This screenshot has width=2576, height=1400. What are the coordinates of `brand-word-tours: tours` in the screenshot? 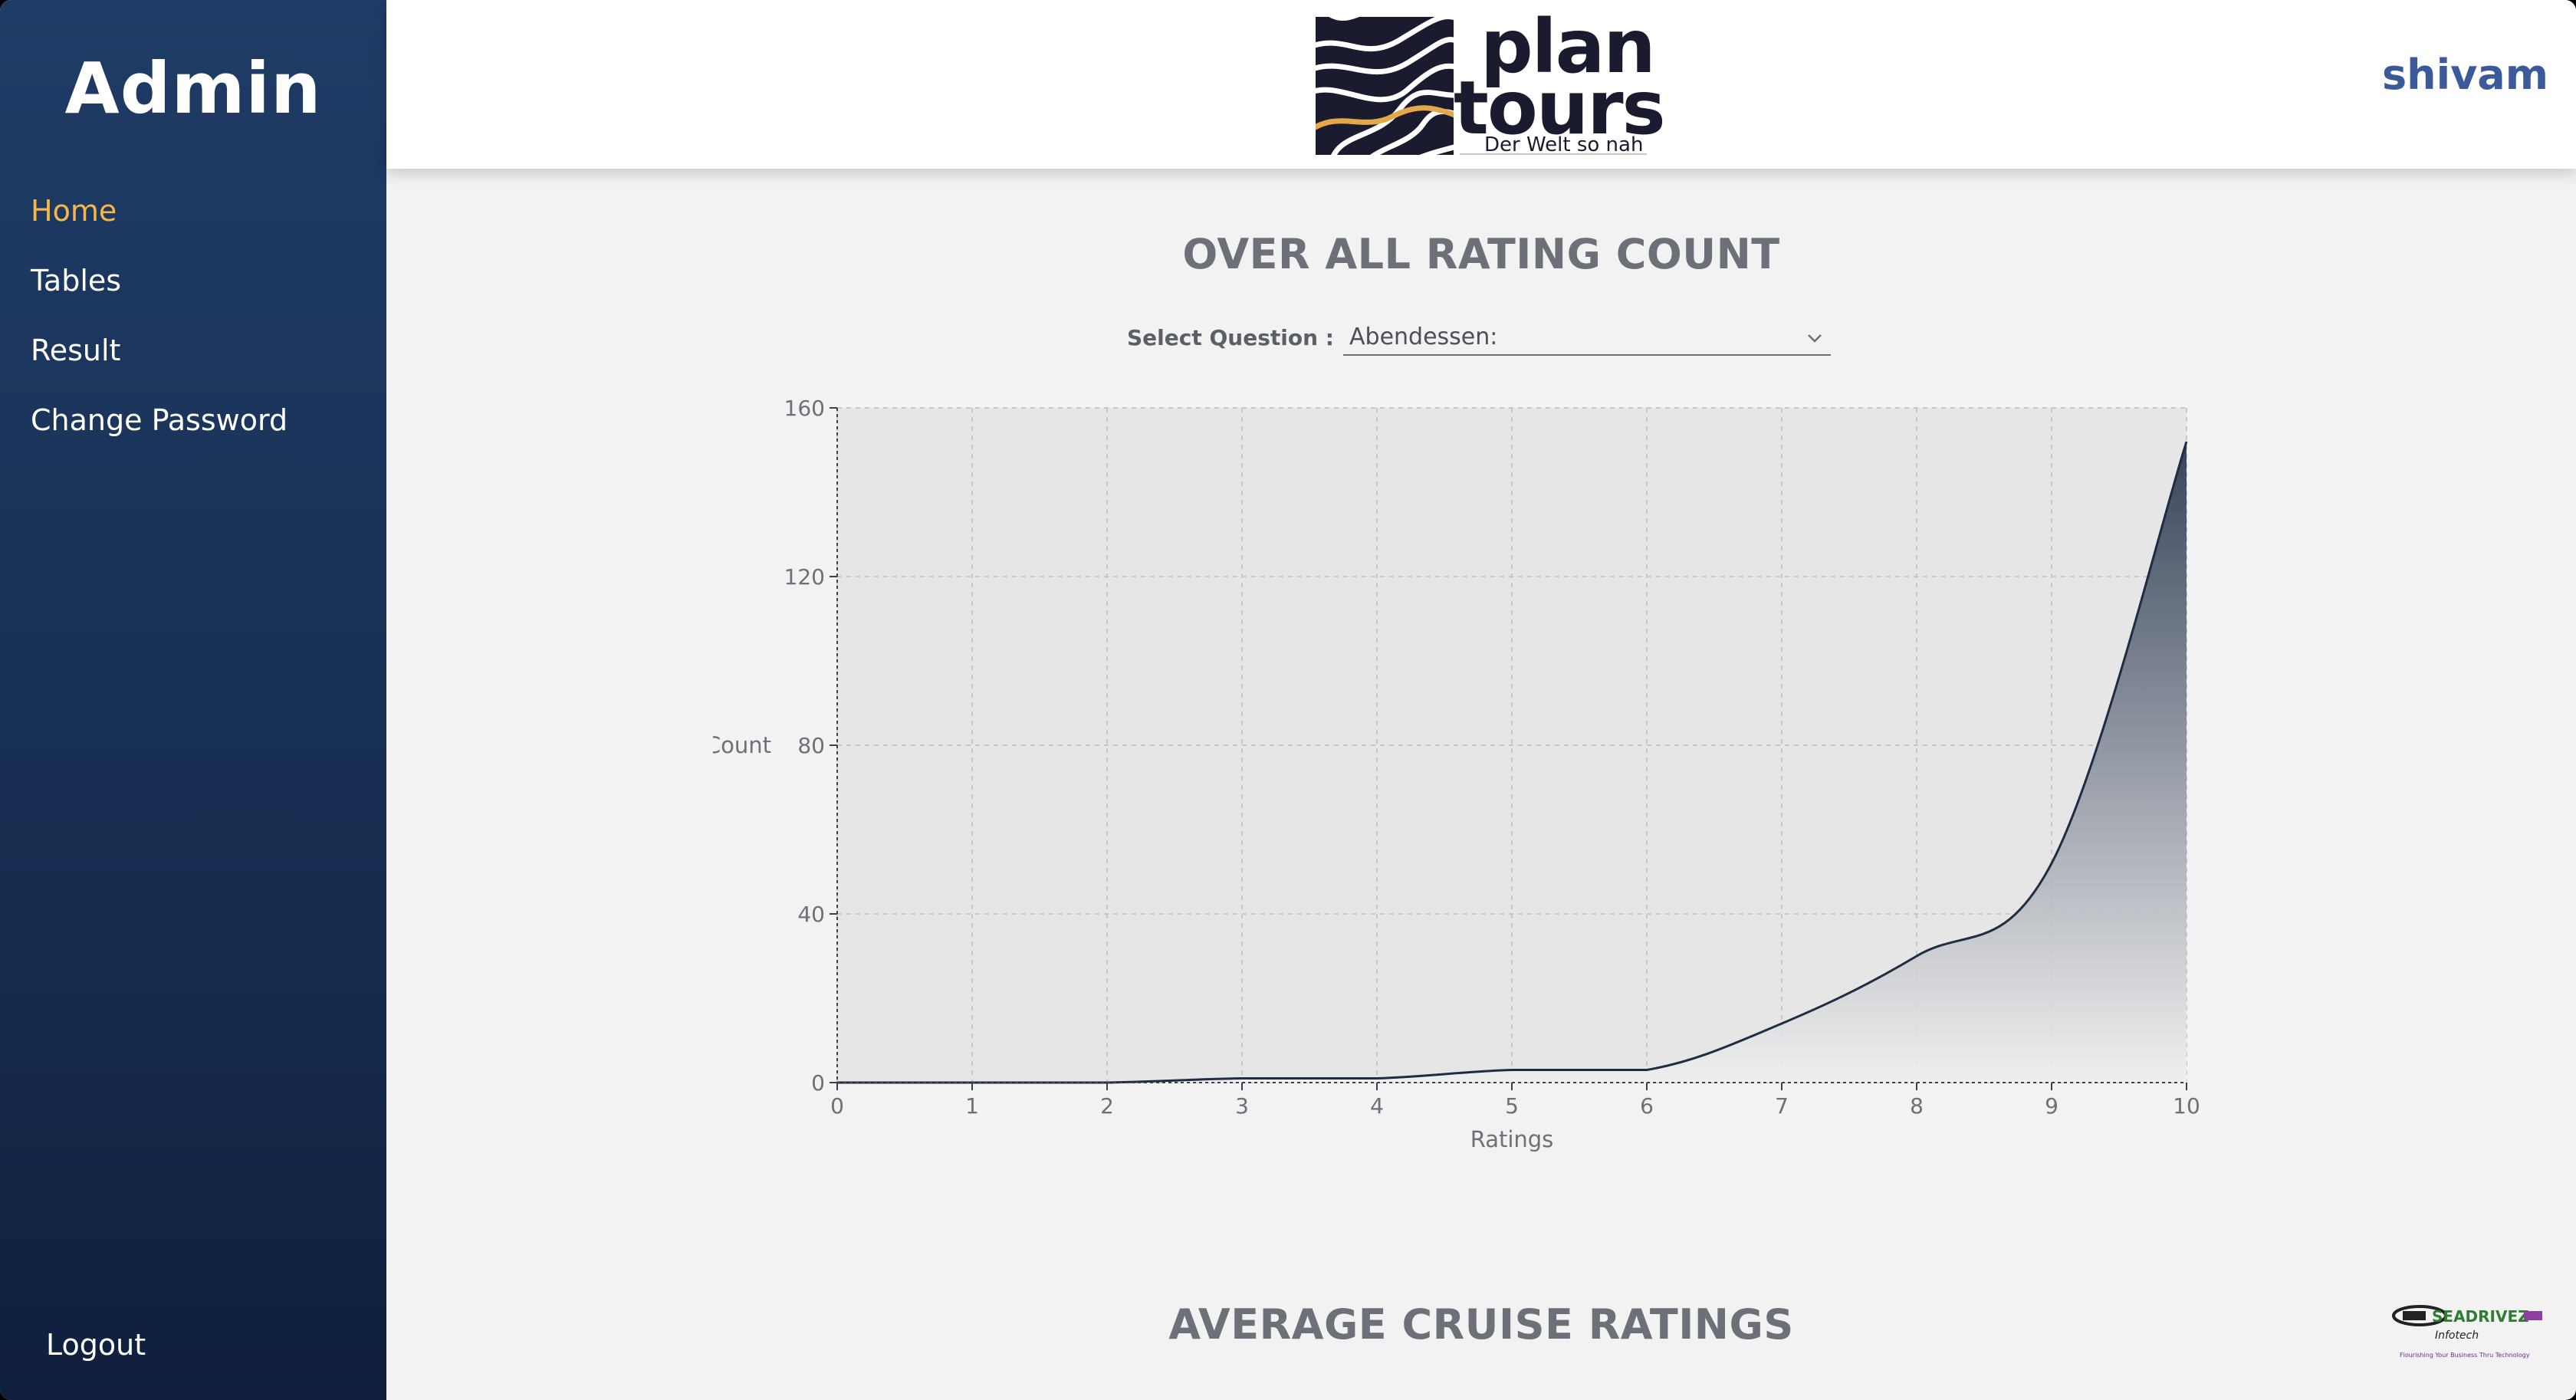 It's located at (1560, 108).